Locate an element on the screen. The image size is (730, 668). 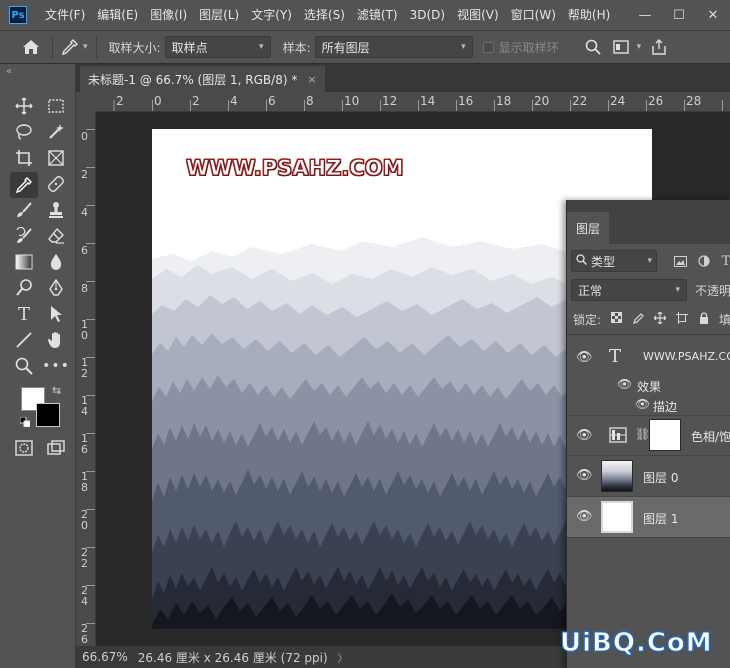
menu-filter: 滤镜(T) is located at coordinates (377, 15).